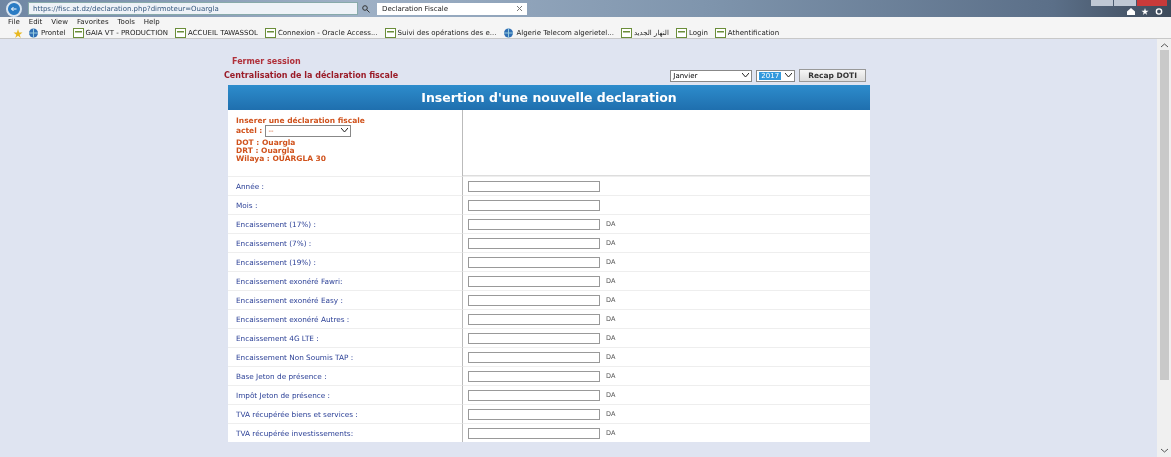  Describe the element at coordinates (18, 33) in the screenshot. I see `favorites-star-icon` at that location.